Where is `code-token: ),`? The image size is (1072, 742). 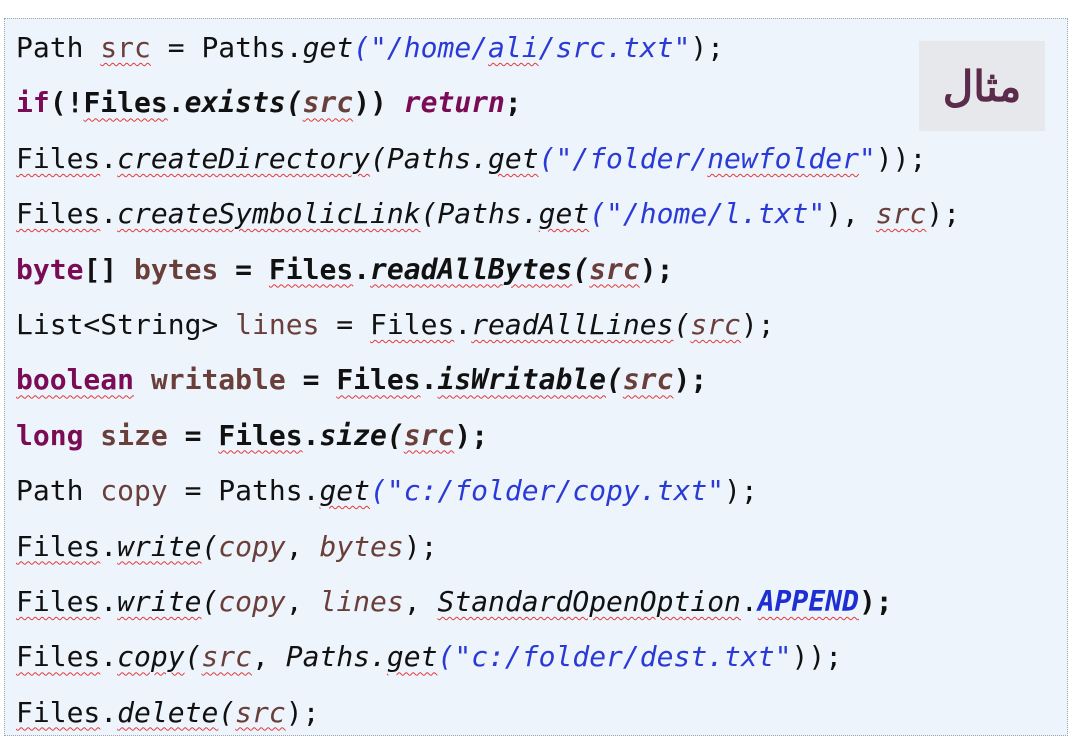
code-token: ), is located at coordinates (850, 214).